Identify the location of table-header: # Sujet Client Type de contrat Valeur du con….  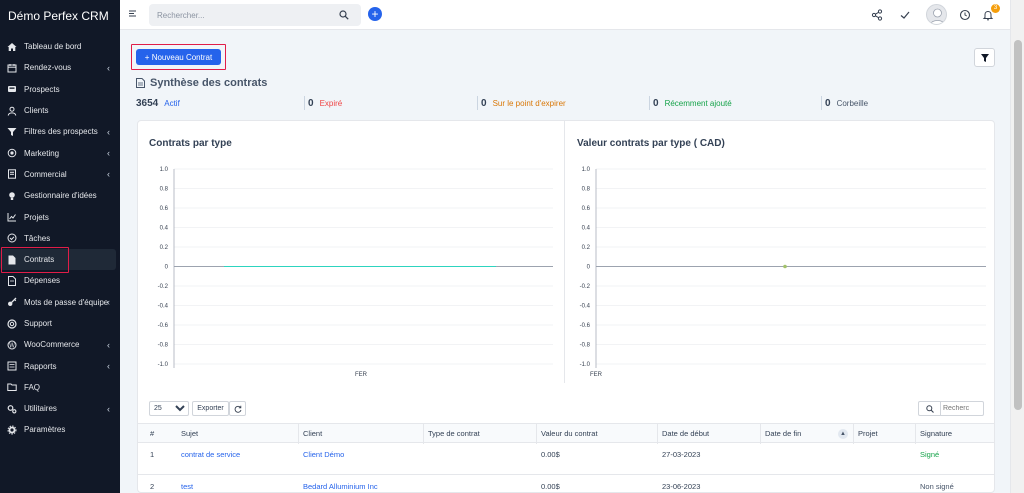
(566, 433).